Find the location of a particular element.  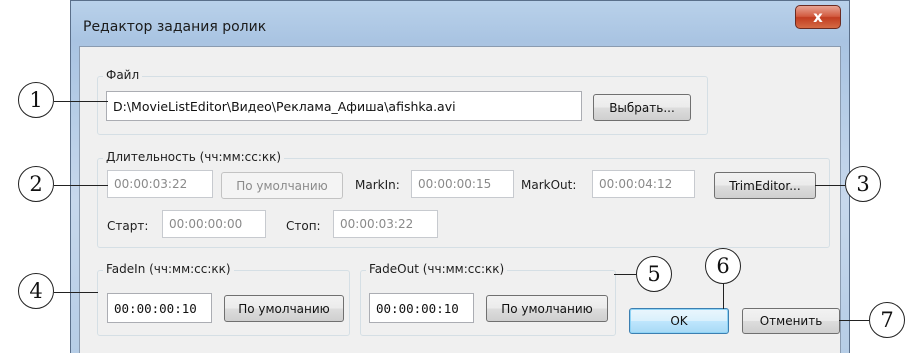

close-button: x is located at coordinates (818, 17).